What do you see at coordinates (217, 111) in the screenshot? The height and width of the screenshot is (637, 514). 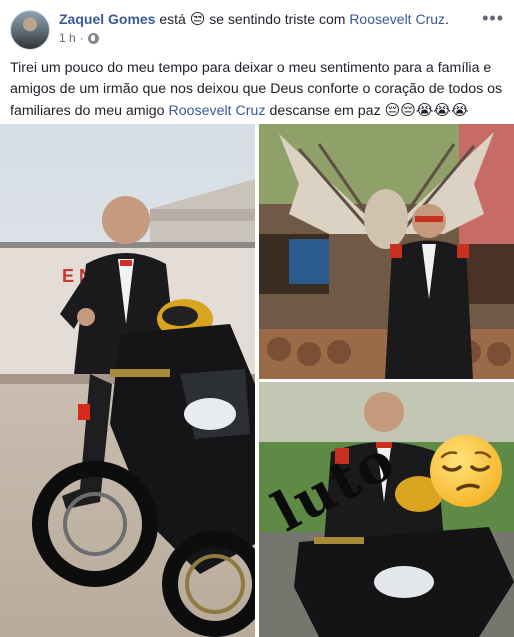 I see `post-text-mention-link: Roosevelt Cruz` at bounding box center [217, 111].